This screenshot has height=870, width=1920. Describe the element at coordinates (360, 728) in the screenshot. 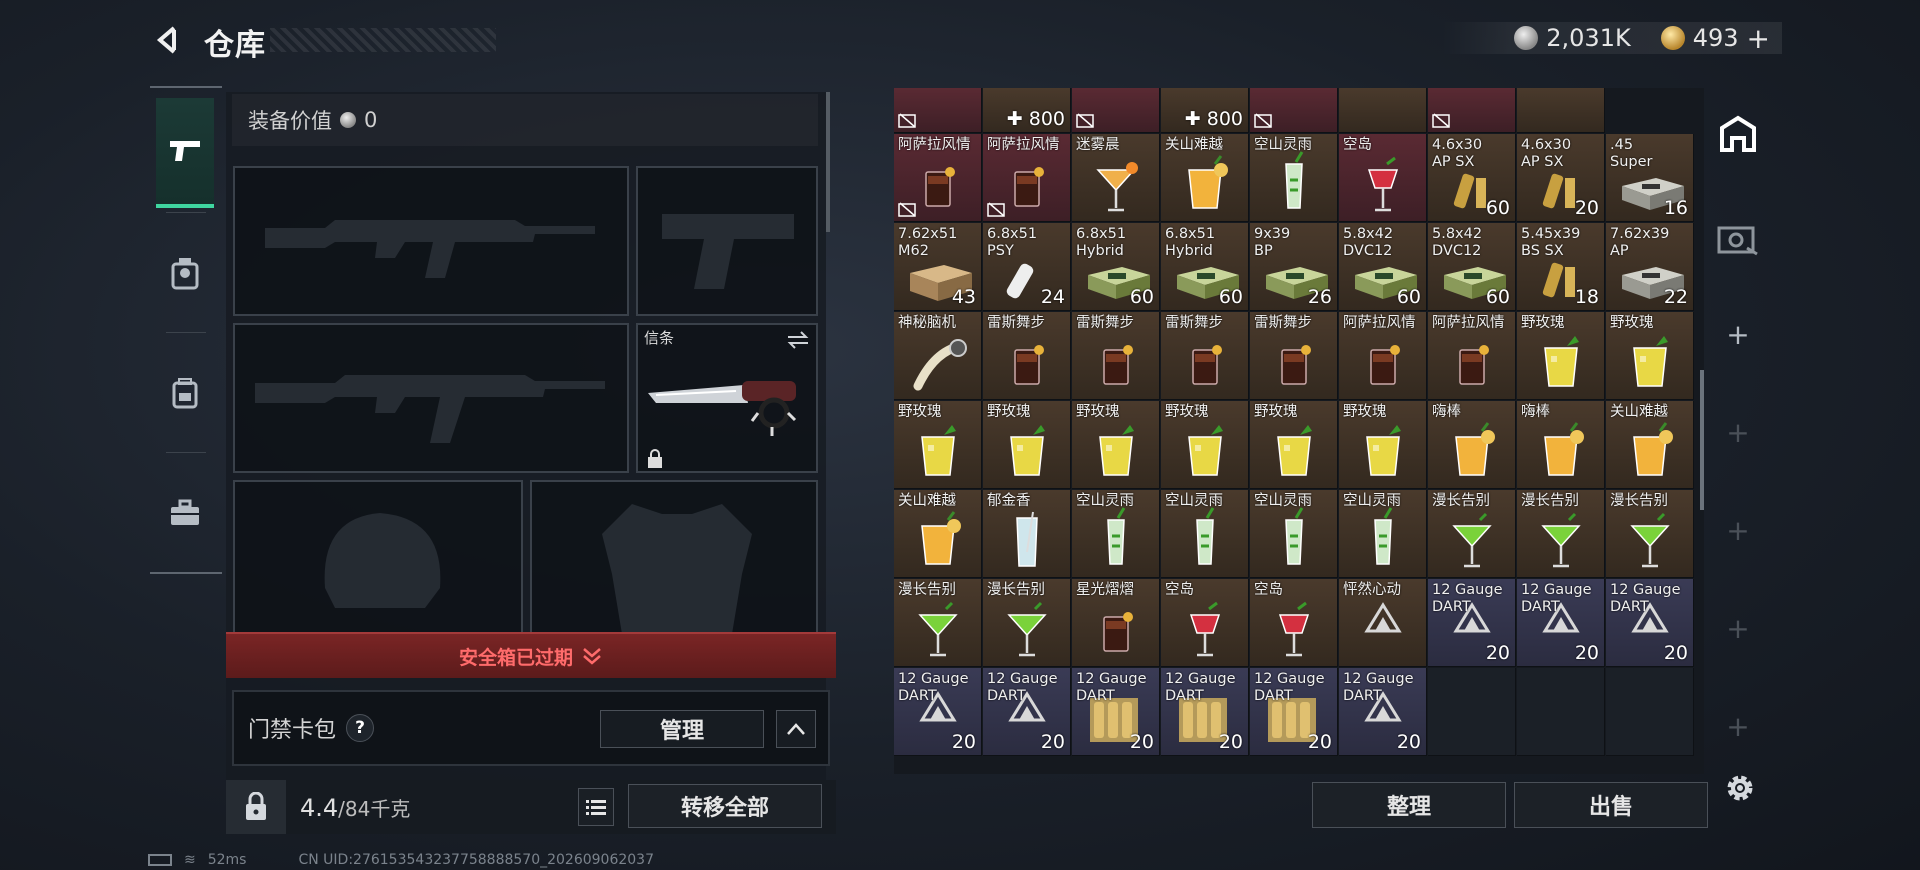

I see `help-button: ?` at that location.